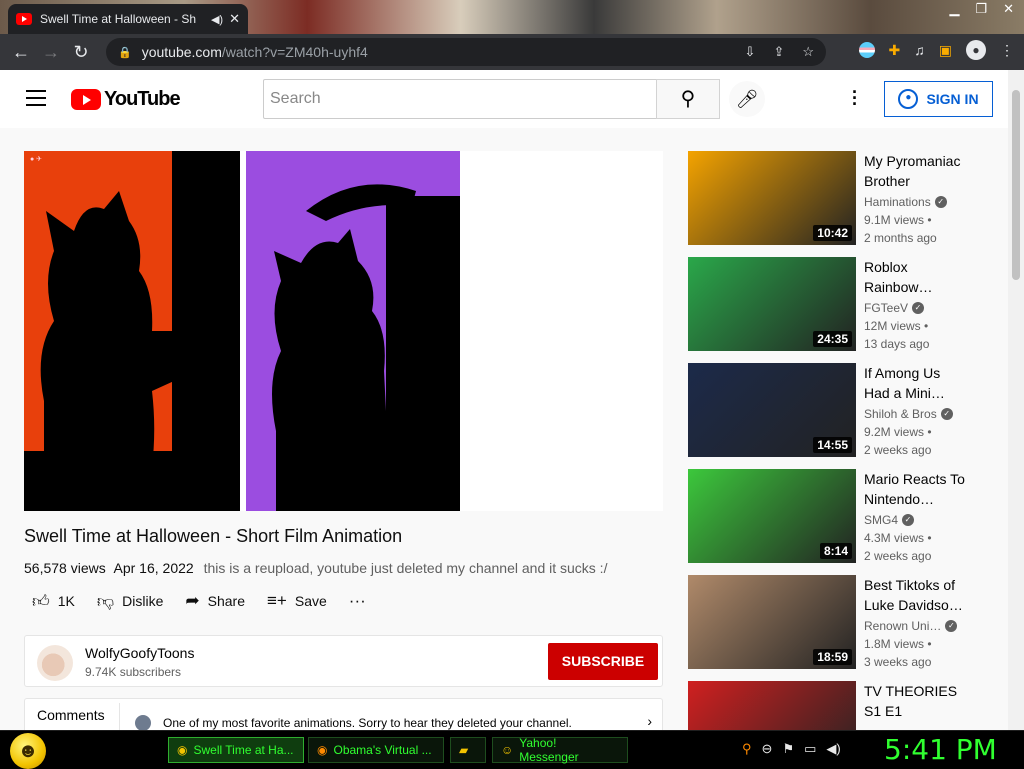 The width and height of the screenshot is (1024, 769). Describe the element at coordinates (788, 749) in the screenshot. I see `flag-tray-icon: ⚑` at that location.